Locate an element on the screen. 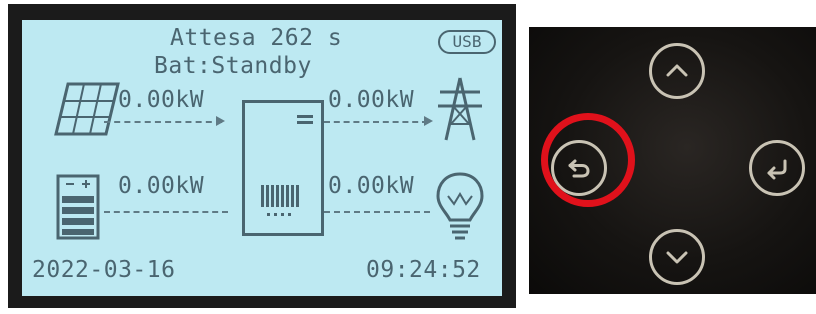 The image size is (816, 314). status-line: Attesa 262 s is located at coordinates (256, 38).